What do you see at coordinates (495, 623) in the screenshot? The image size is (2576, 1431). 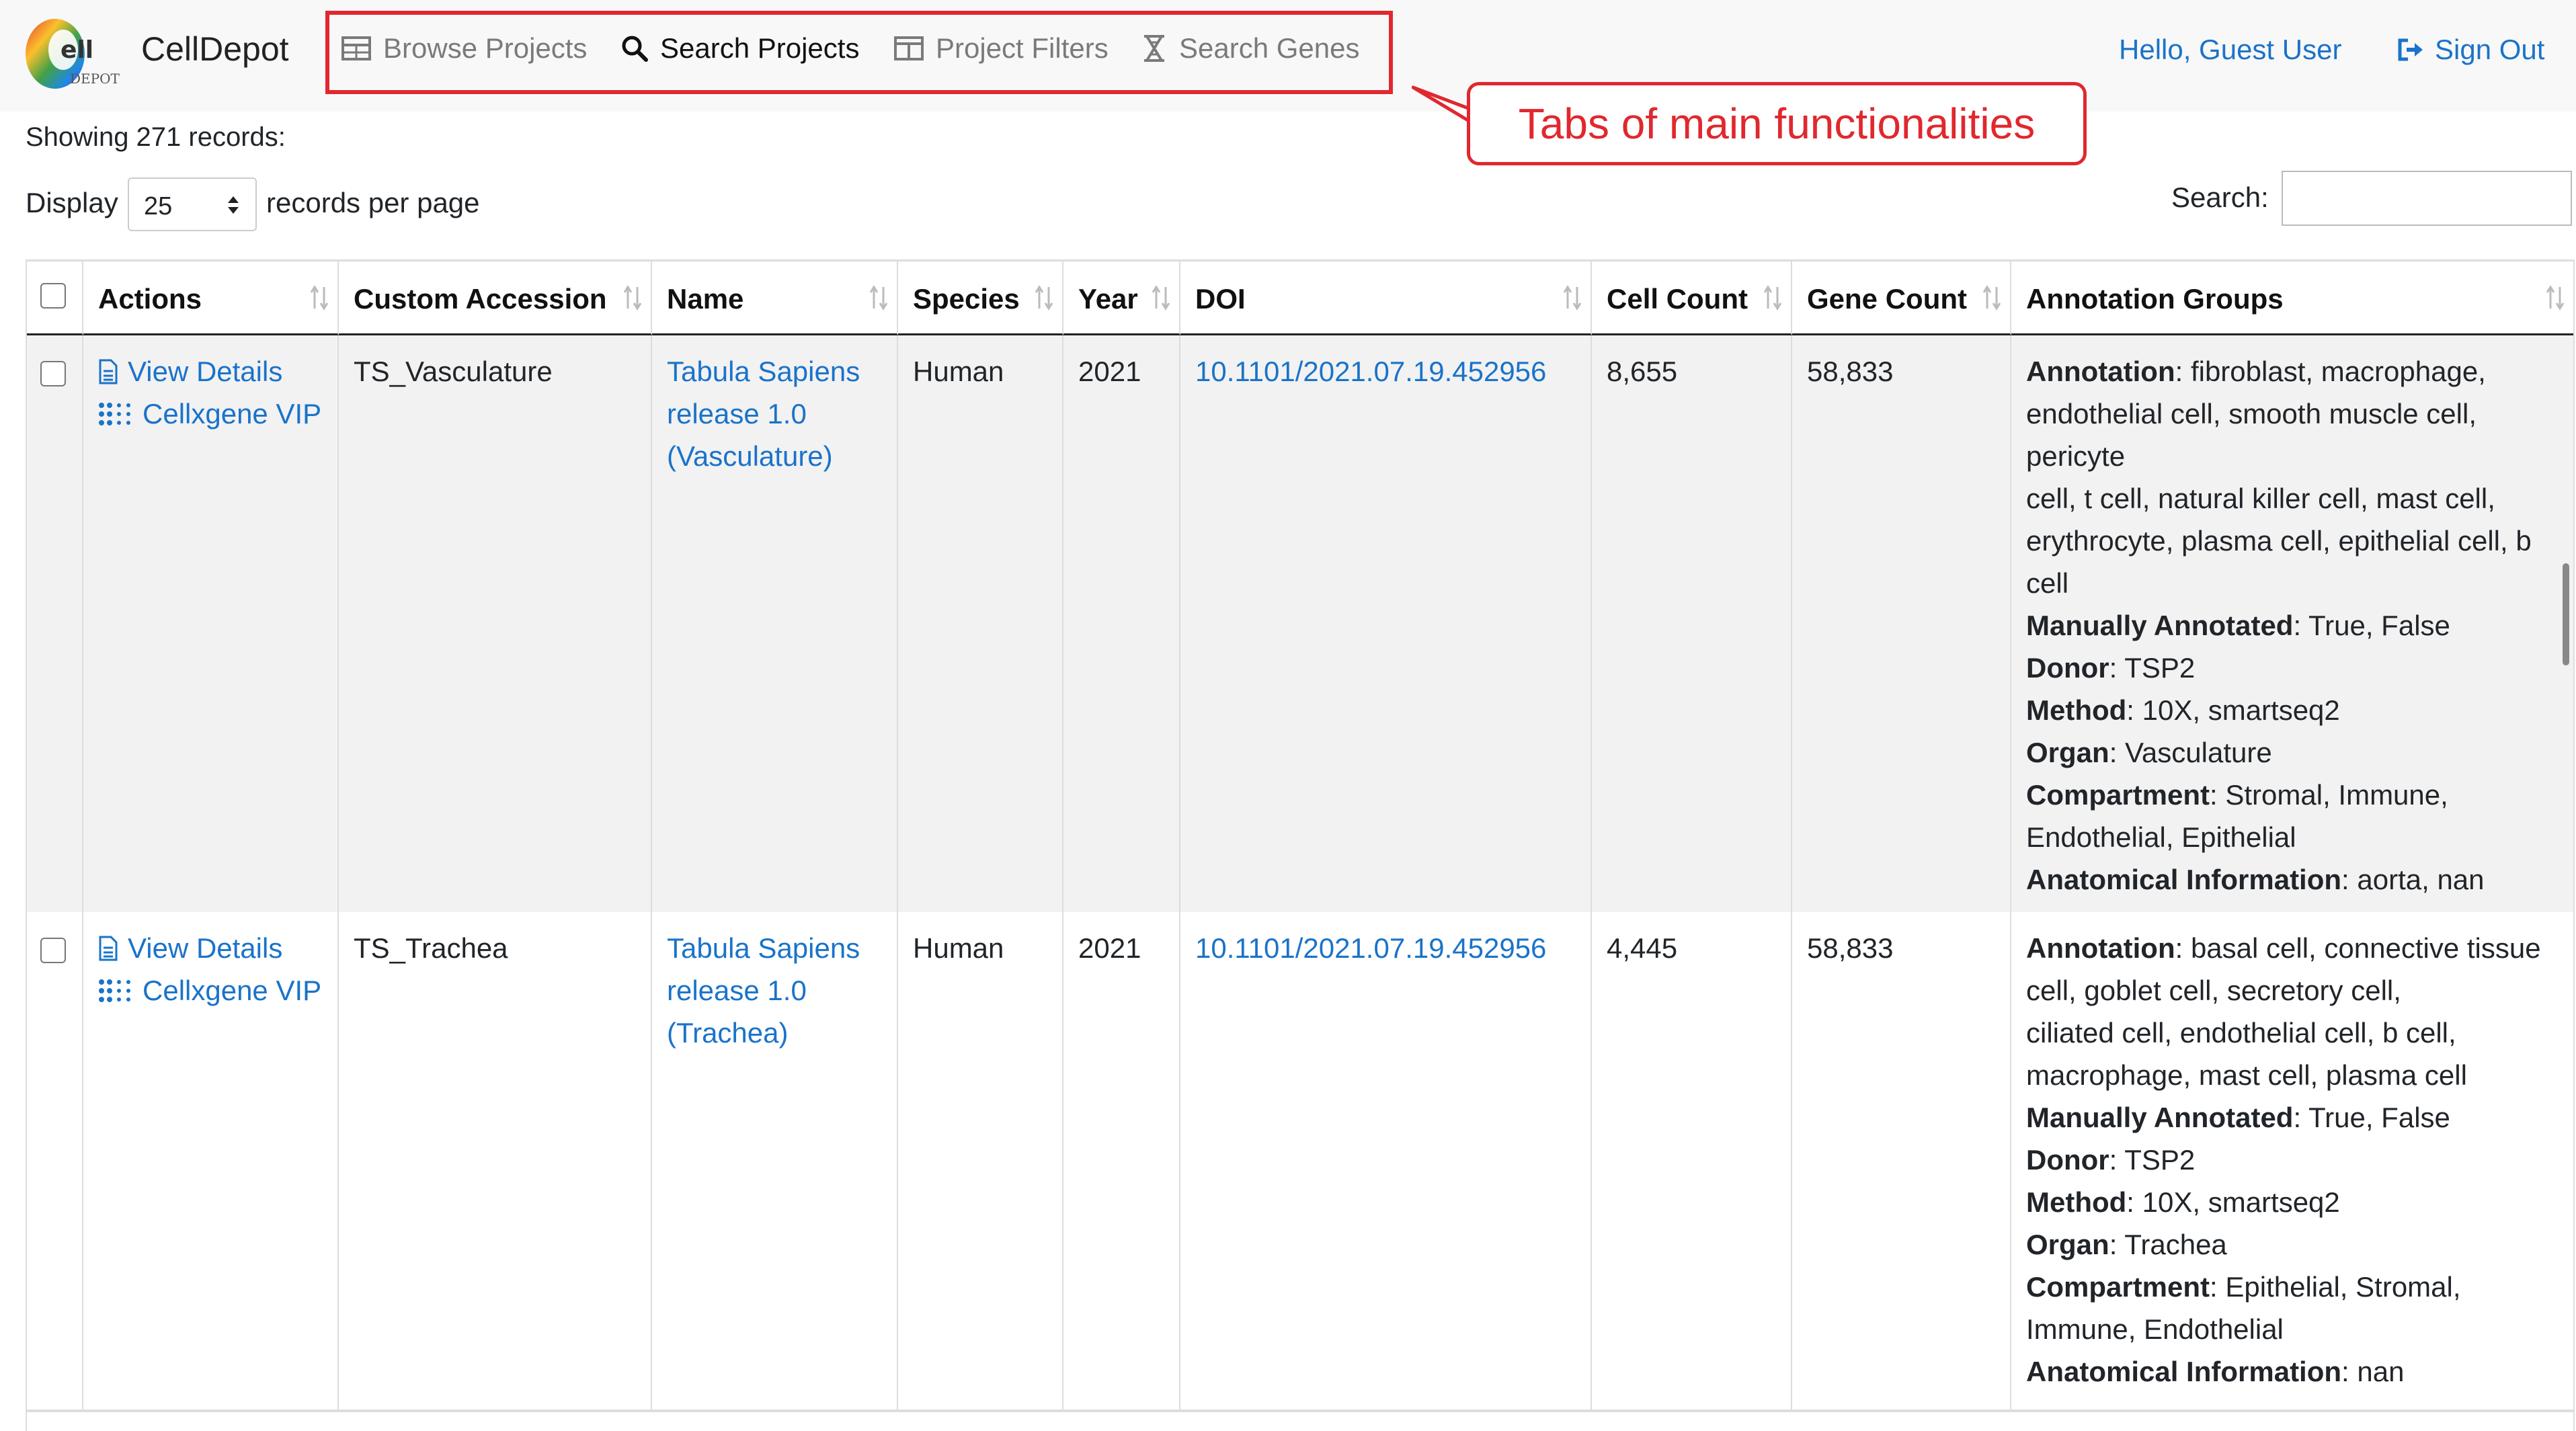 I see `accession-cell: TS_Vasculature` at bounding box center [495, 623].